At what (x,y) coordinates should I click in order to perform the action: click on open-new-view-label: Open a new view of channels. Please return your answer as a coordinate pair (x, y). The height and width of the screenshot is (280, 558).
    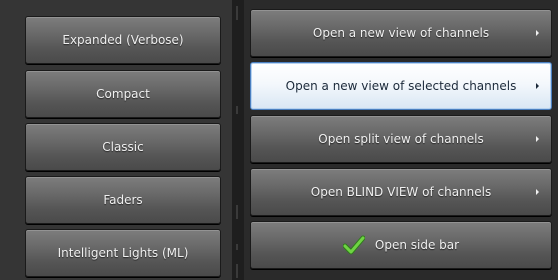
    Looking at the image, I should click on (401, 33).